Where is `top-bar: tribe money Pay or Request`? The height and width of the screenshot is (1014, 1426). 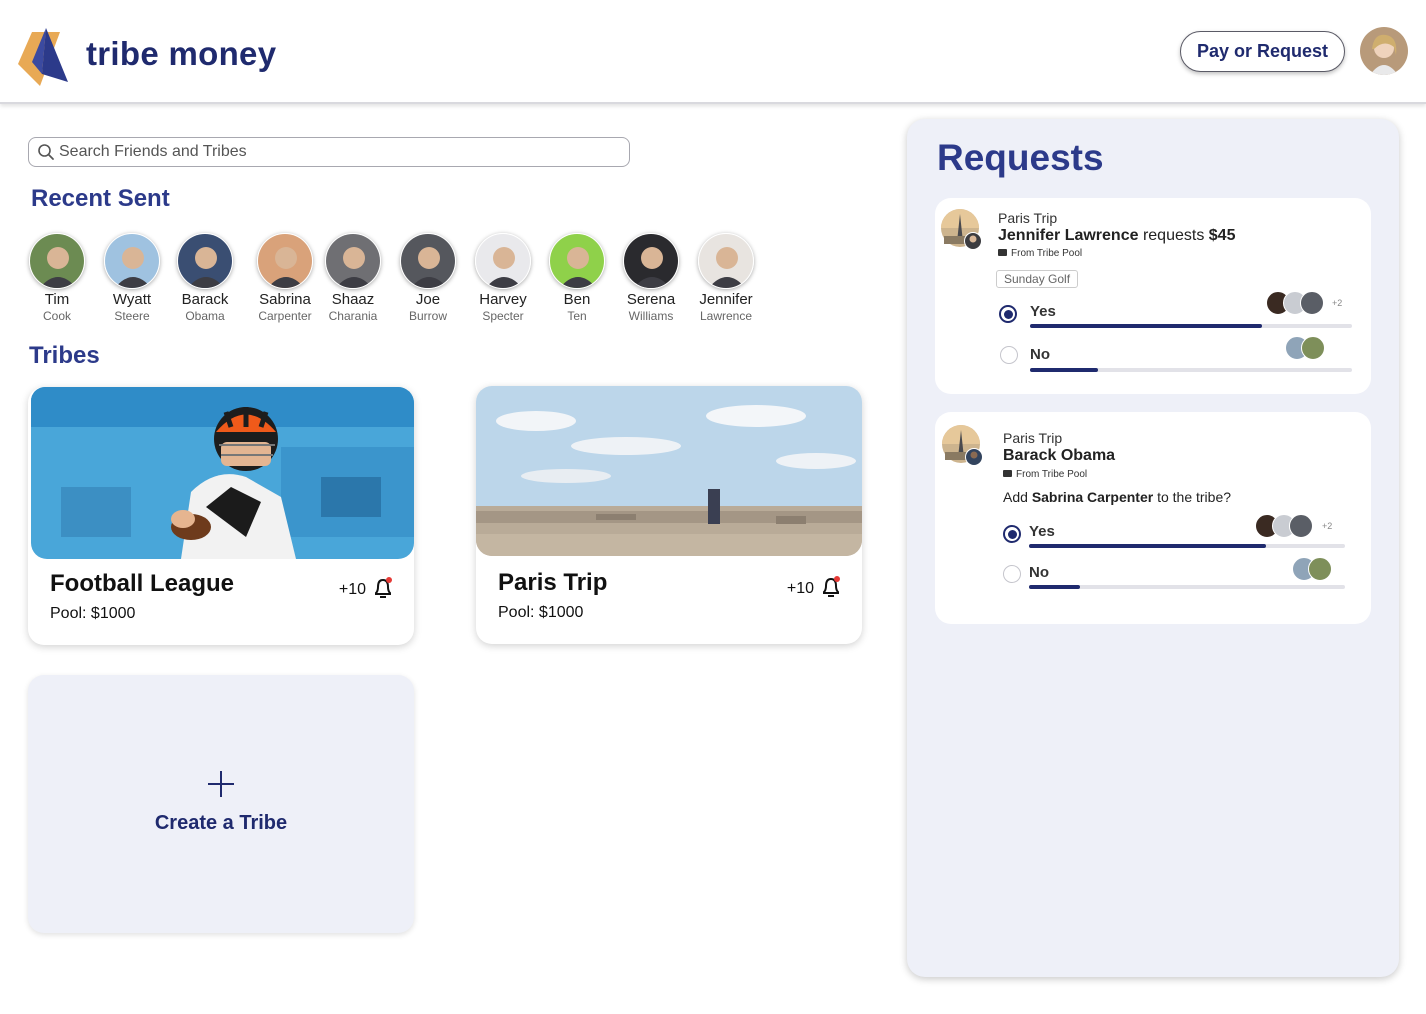 top-bar: tribe money Pay or Request is located at coordinates (713, 52).